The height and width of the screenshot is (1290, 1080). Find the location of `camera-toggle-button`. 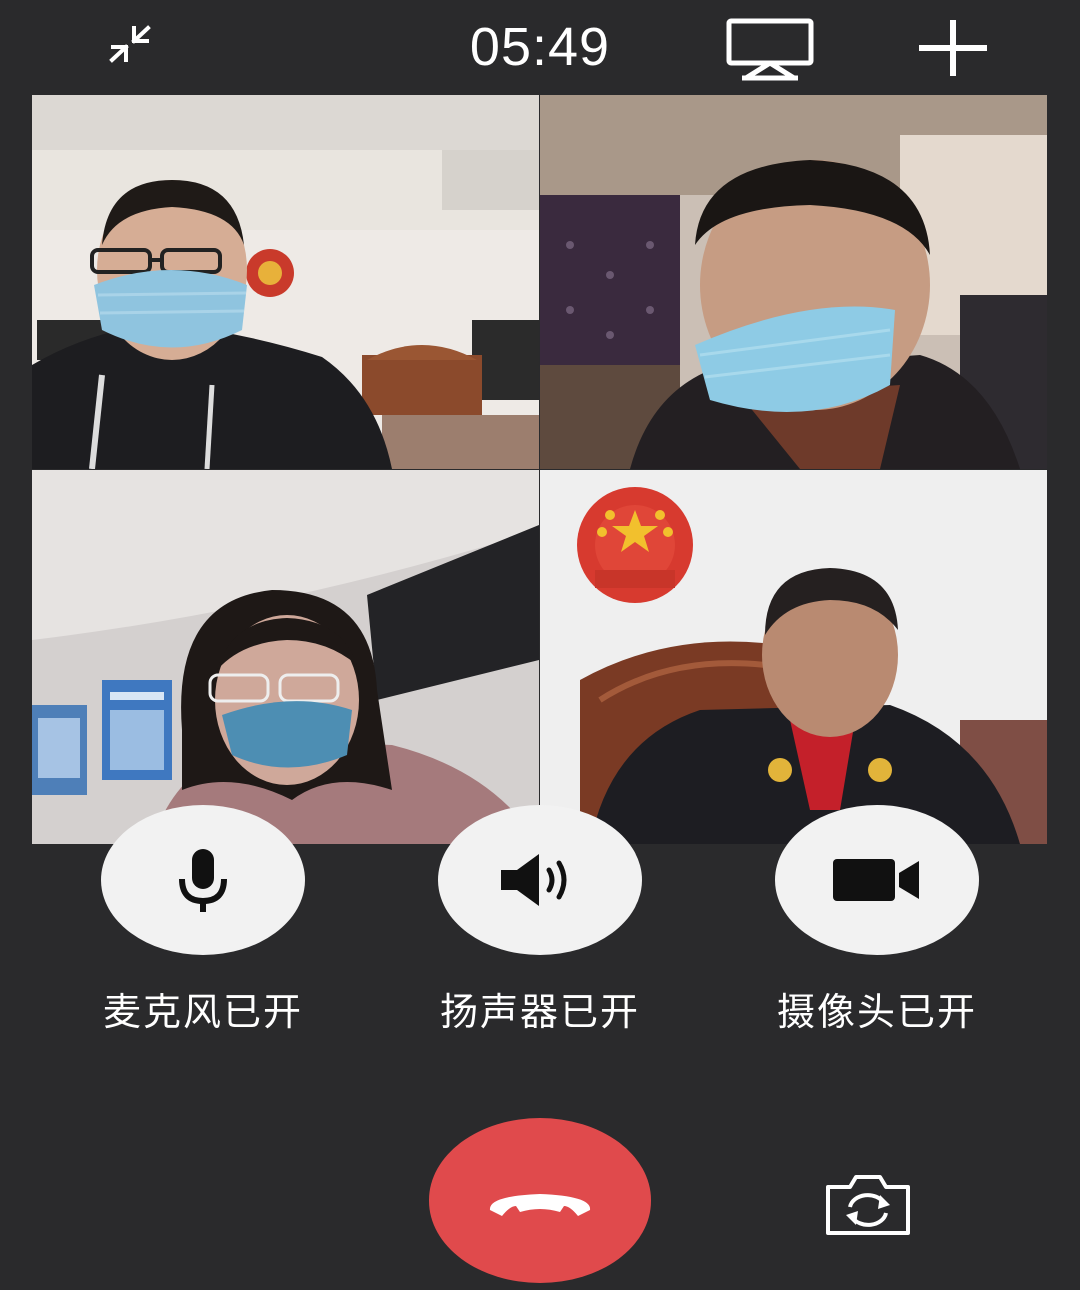

camera-toggle-button is located at coordinates (877, 880).